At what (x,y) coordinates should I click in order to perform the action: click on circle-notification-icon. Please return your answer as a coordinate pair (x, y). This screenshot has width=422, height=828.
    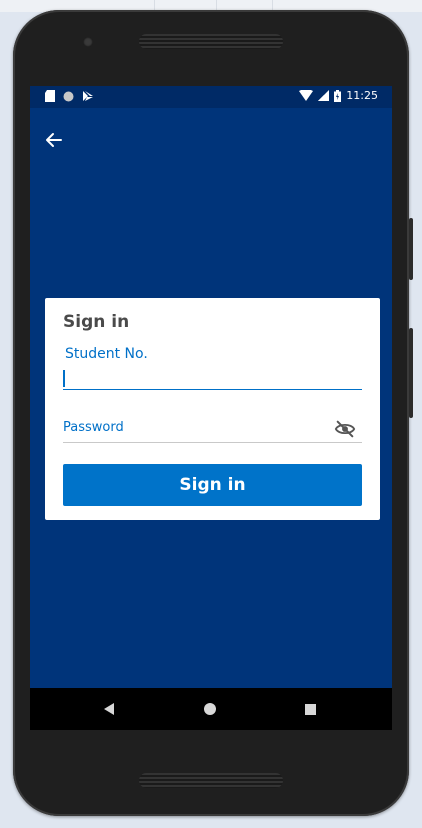
    Looking at the image, I should click on (68, 96).